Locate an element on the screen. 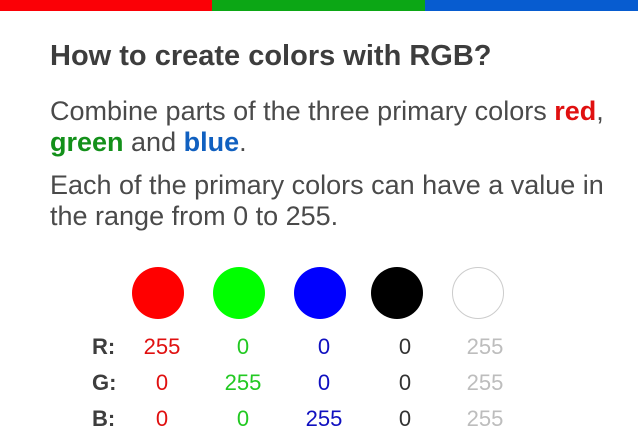  row-label-g: G: is located at coordinates (104, 382).